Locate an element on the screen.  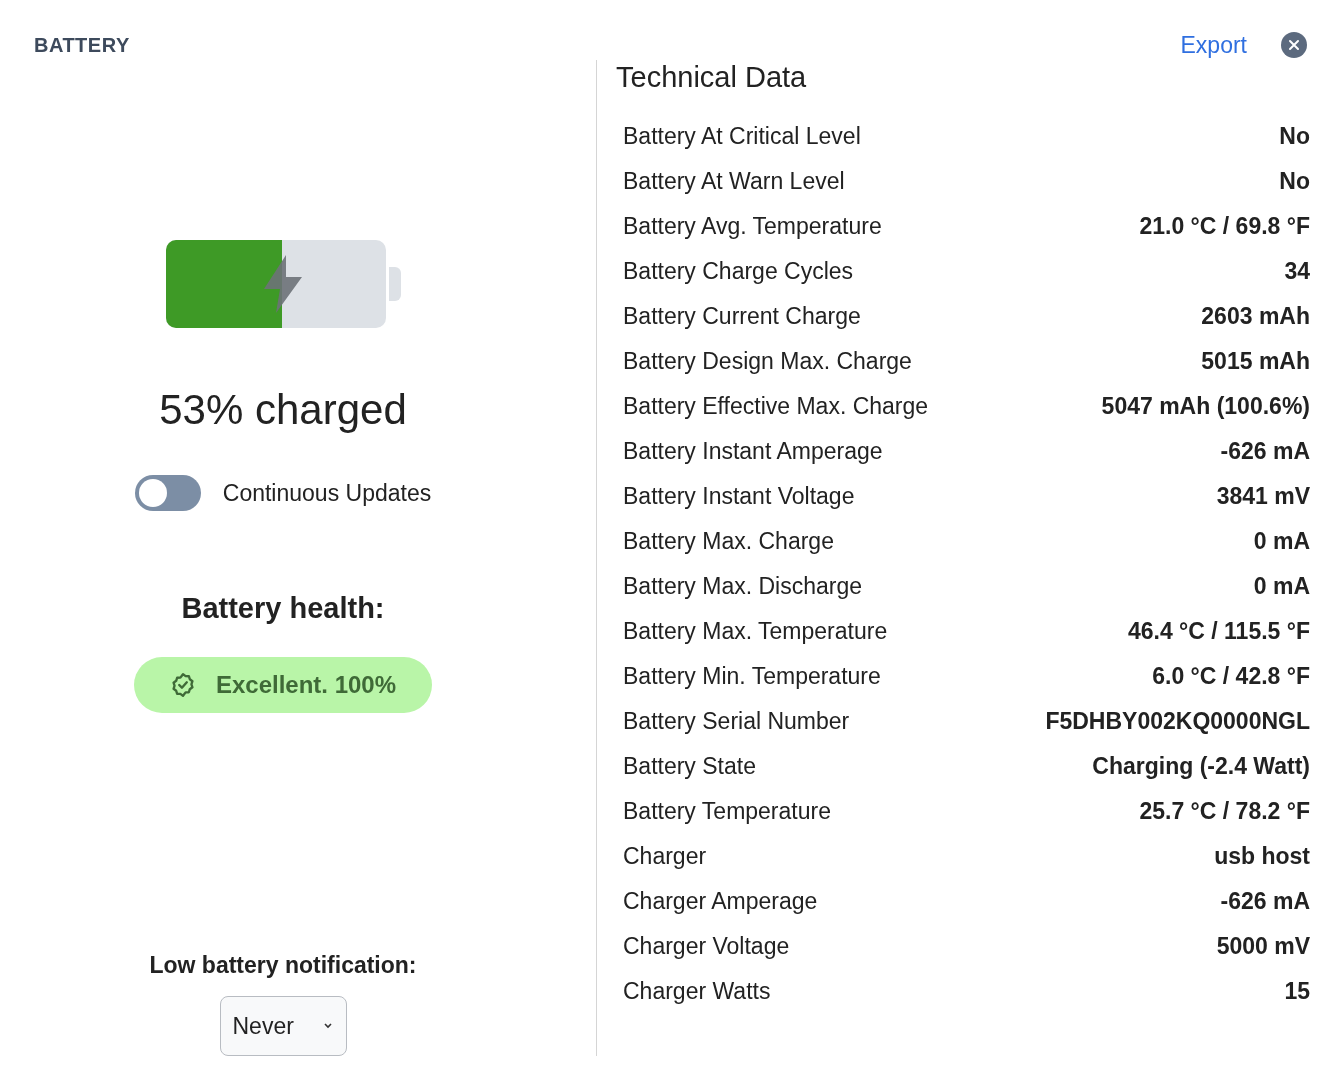
export-link: Export is located at coordinates (1213, 45).